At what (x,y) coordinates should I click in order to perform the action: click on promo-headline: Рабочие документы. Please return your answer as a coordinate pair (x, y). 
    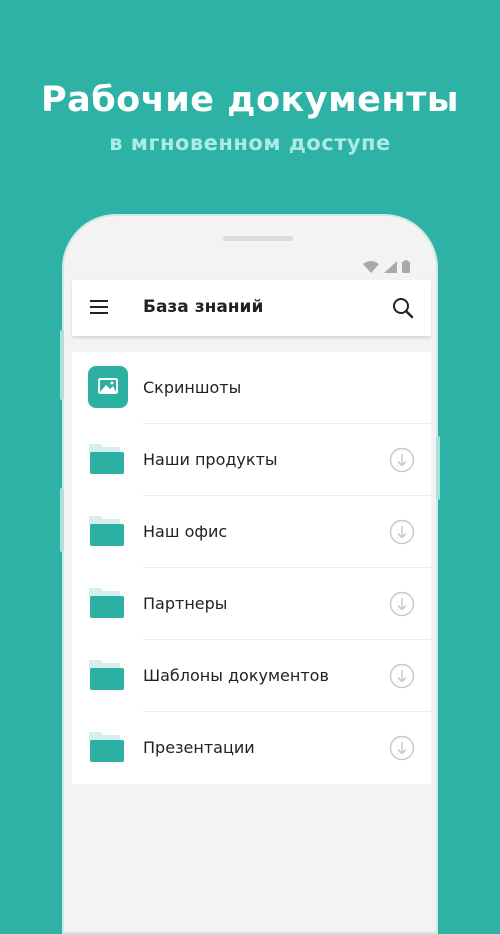
    Looking at the image, I should click on (250, 100).